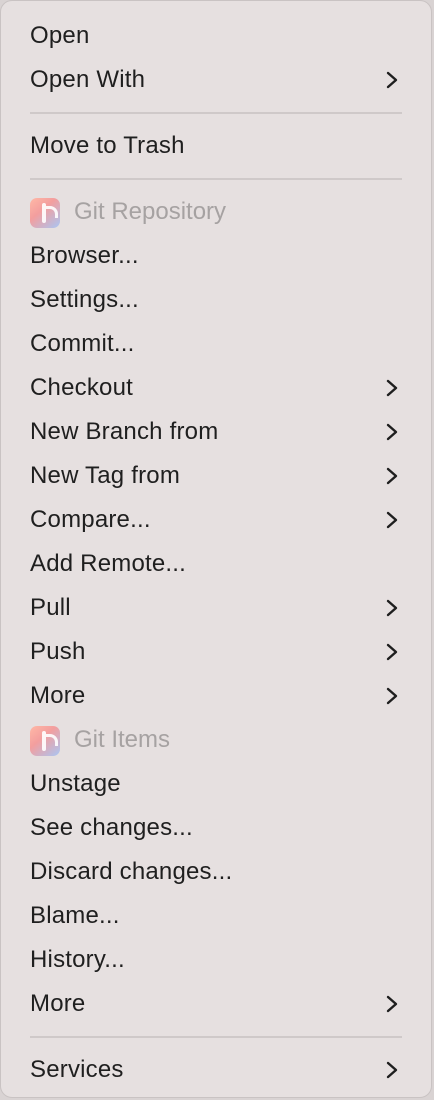 The image size is (434, 1100). Describe the element at coordinates (216, 80) in the screenshot. I see `menu-item-open-with: Open With` at that location.